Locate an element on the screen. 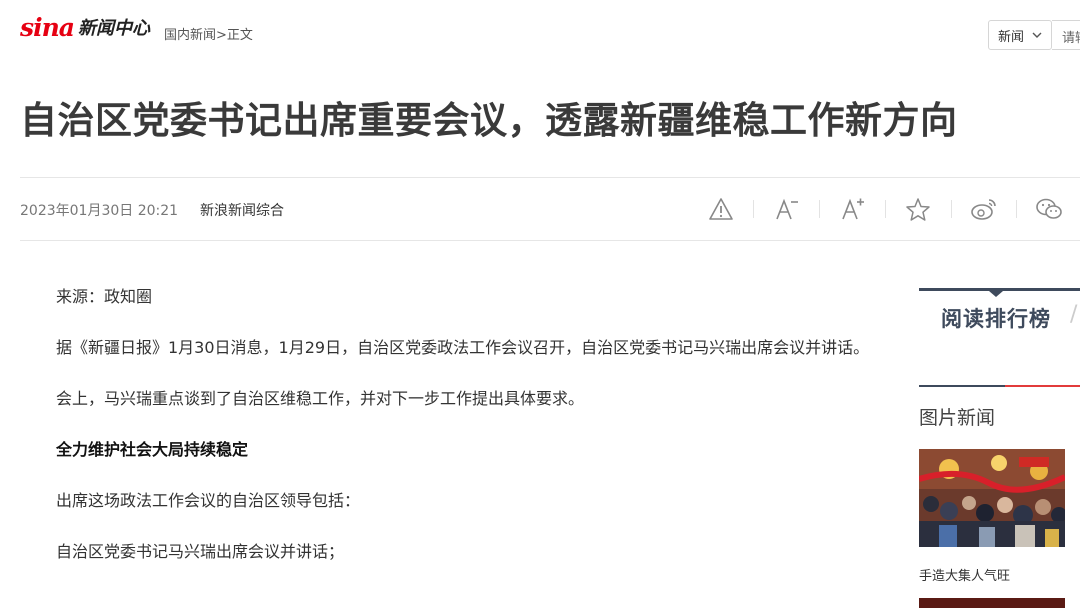 The height and width of the screenshot is (608, 1080). wechat-share-icon is located at coordinates (1049, 209).